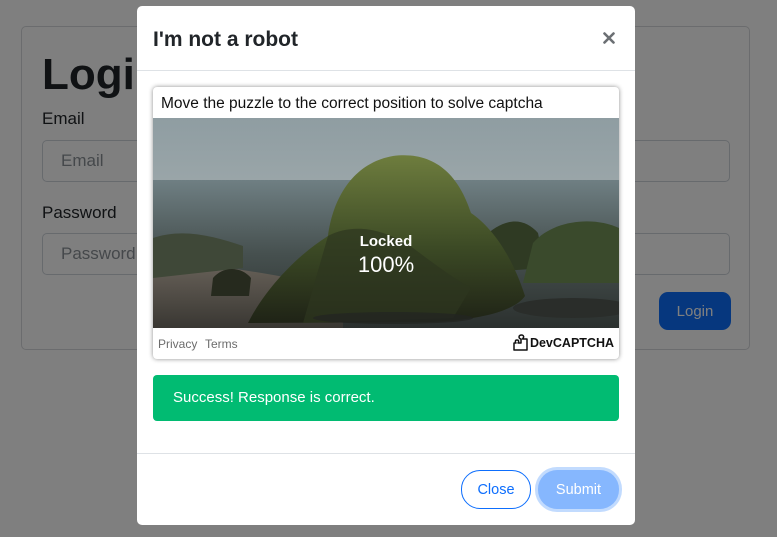 This screenshot has height=537, width=777. Describe the element at coordinates (496, 489) in the screenshot. I see `close-button: Close` at that location.